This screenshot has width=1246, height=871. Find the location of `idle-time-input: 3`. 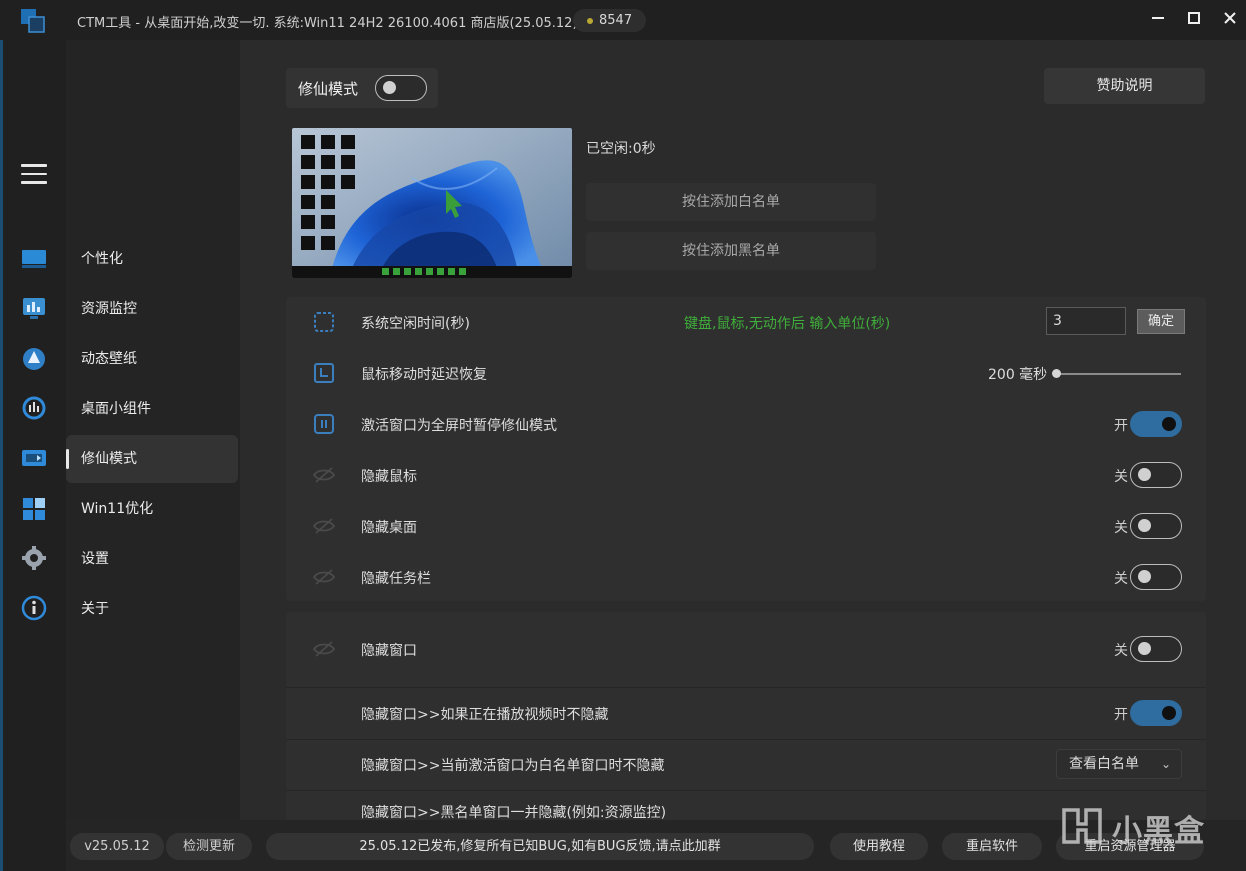

idle-time-input: 3 is located at coordinates (1086, 321).